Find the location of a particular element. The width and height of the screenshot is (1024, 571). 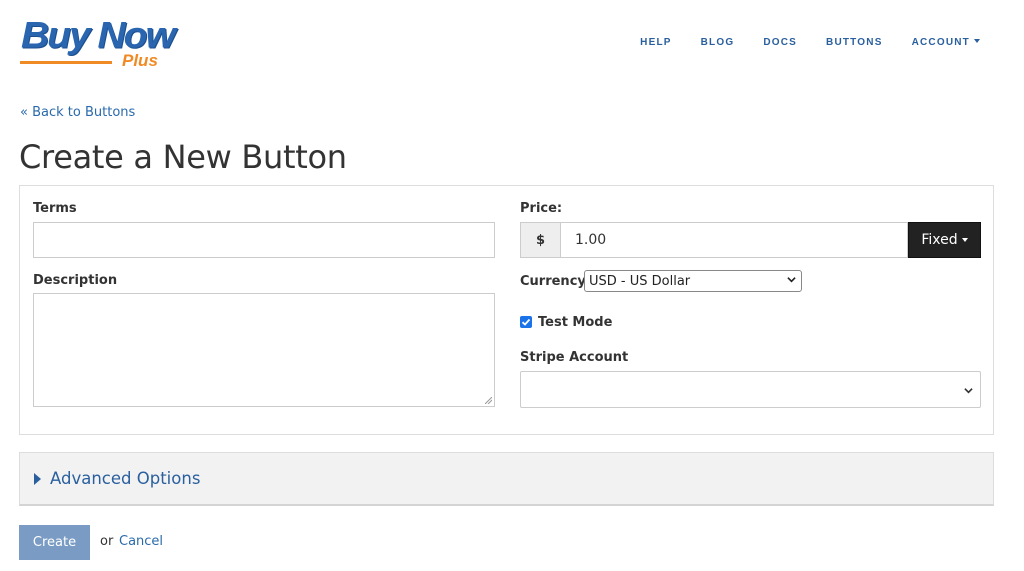

logo-underline is located at coordinates (66, 62).